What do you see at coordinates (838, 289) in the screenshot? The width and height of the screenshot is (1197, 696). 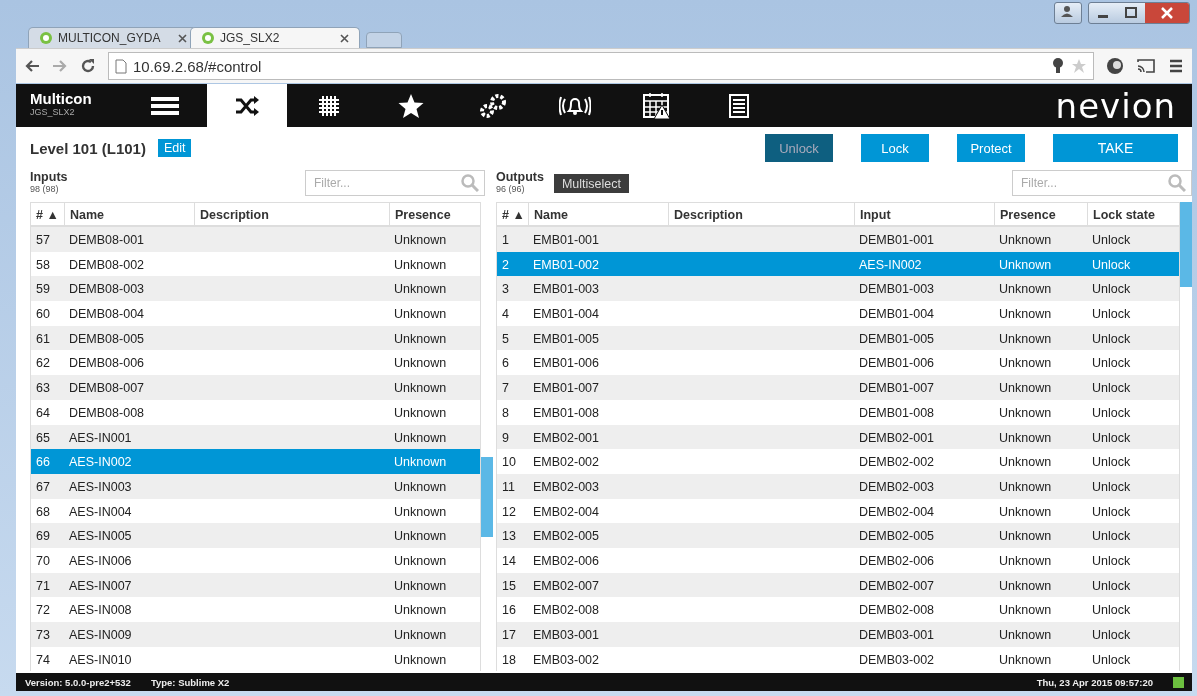 I see `table-row: 3 EMB01-003 DEMB01-003 Unknown Unlock` at bounding box center [838, 289].